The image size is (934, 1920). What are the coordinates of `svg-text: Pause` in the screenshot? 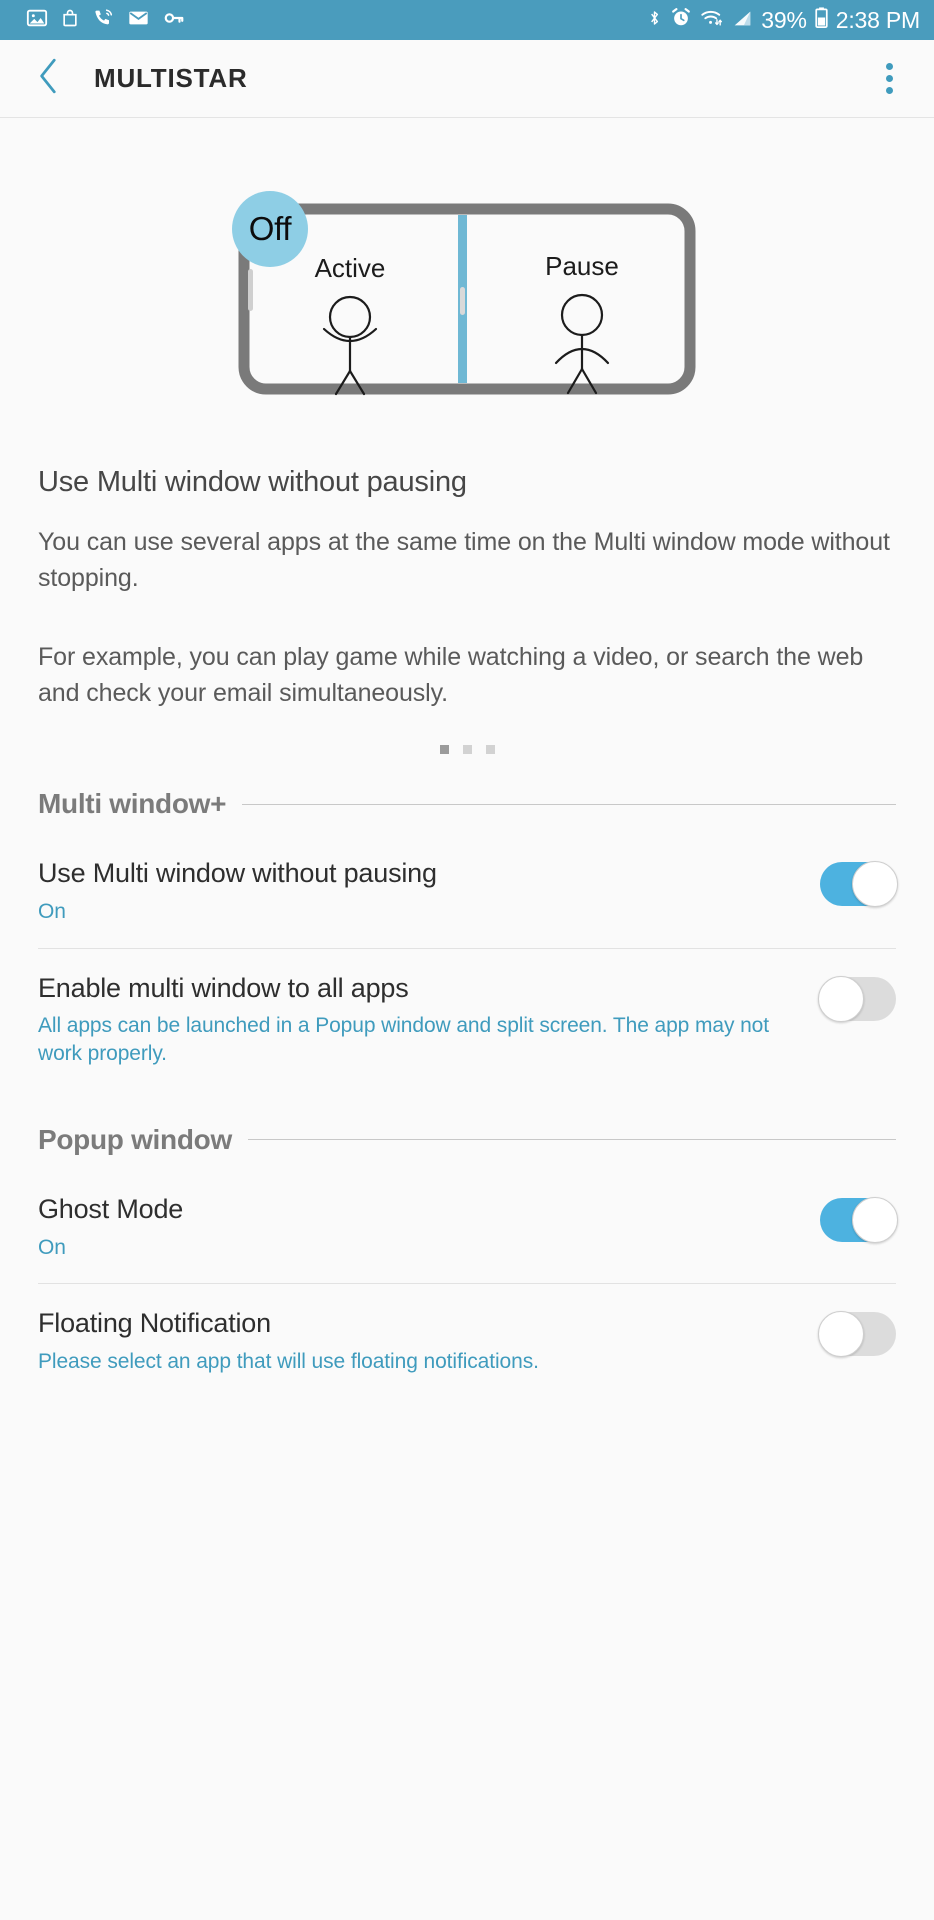 It's located at (582, 266).